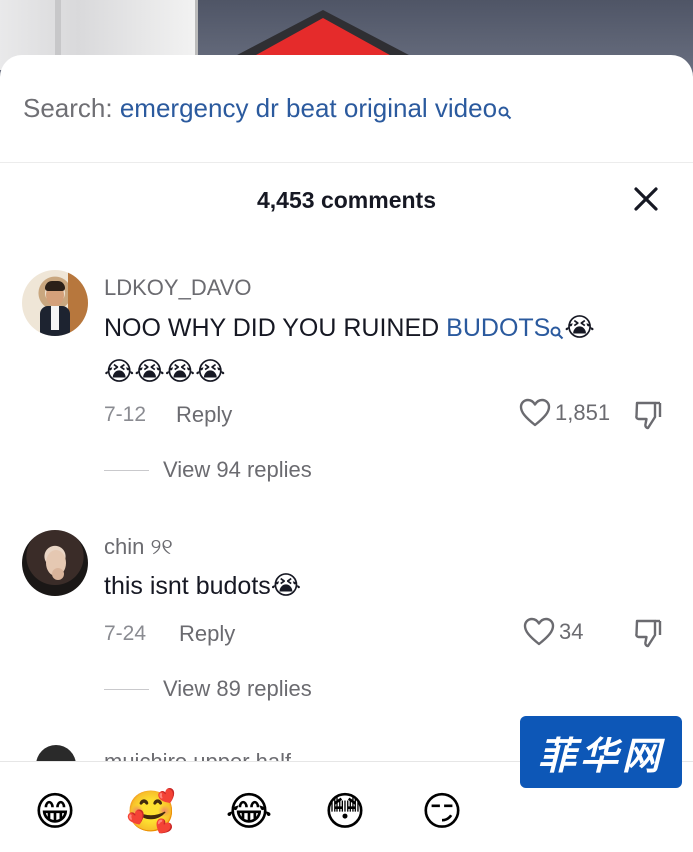 The image size is (693, 852). Describe the element at coordinates (237, 689) in the screenshot. I see `view-replies-label: View 89 replies` at that location.